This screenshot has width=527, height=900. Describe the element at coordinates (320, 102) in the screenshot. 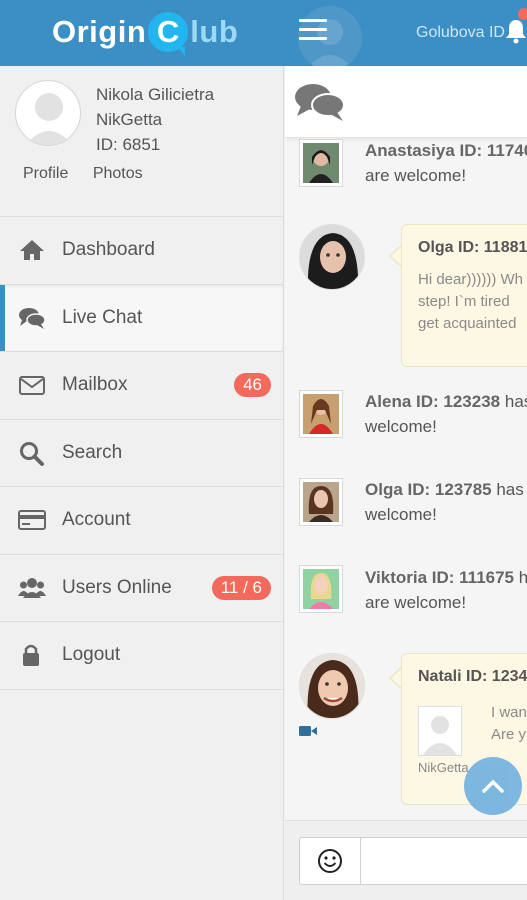

I see `chat-bubbles-icon` at that location.